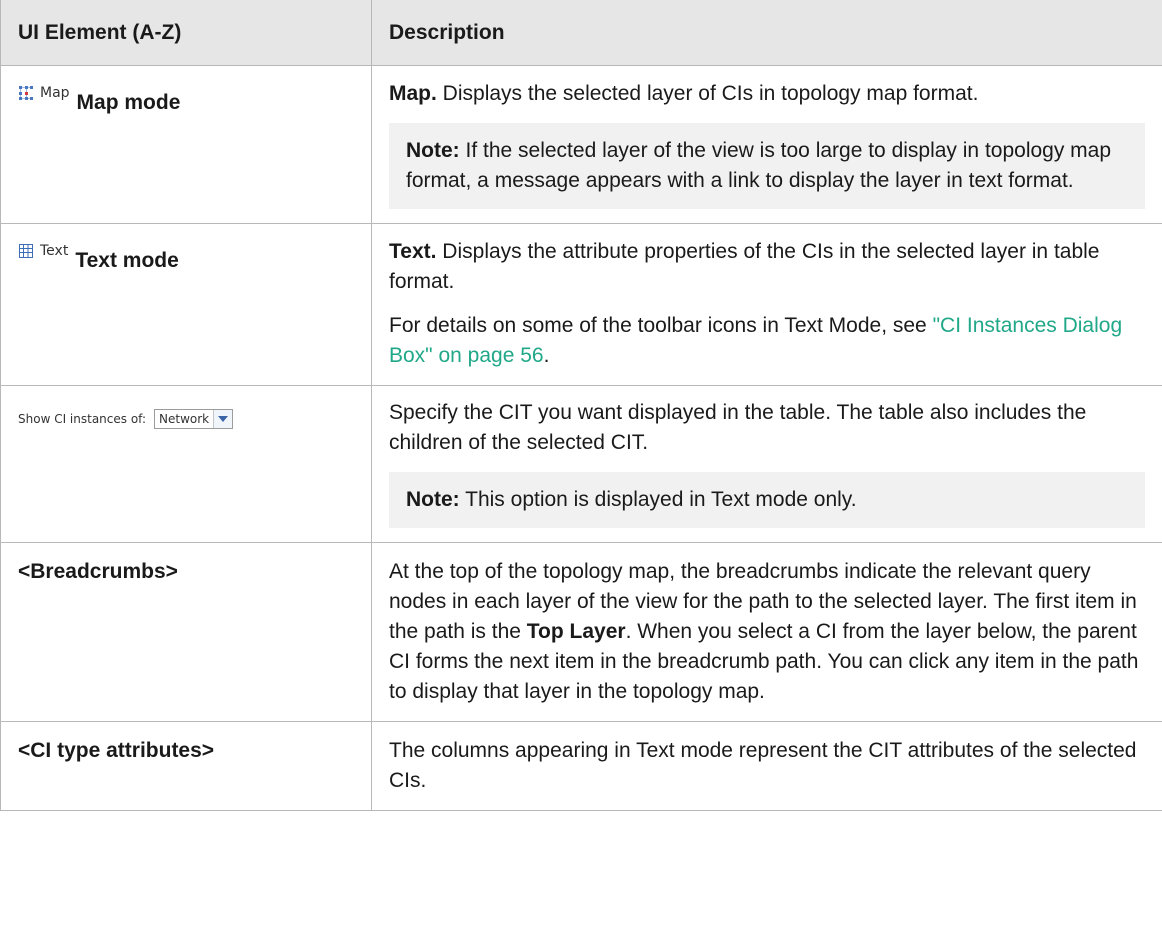 This screenshot has width=1162, height=937. Describe the element at coordinates (546, 355) in the screenshot. I see `text-mode-details-post: .` at that location.